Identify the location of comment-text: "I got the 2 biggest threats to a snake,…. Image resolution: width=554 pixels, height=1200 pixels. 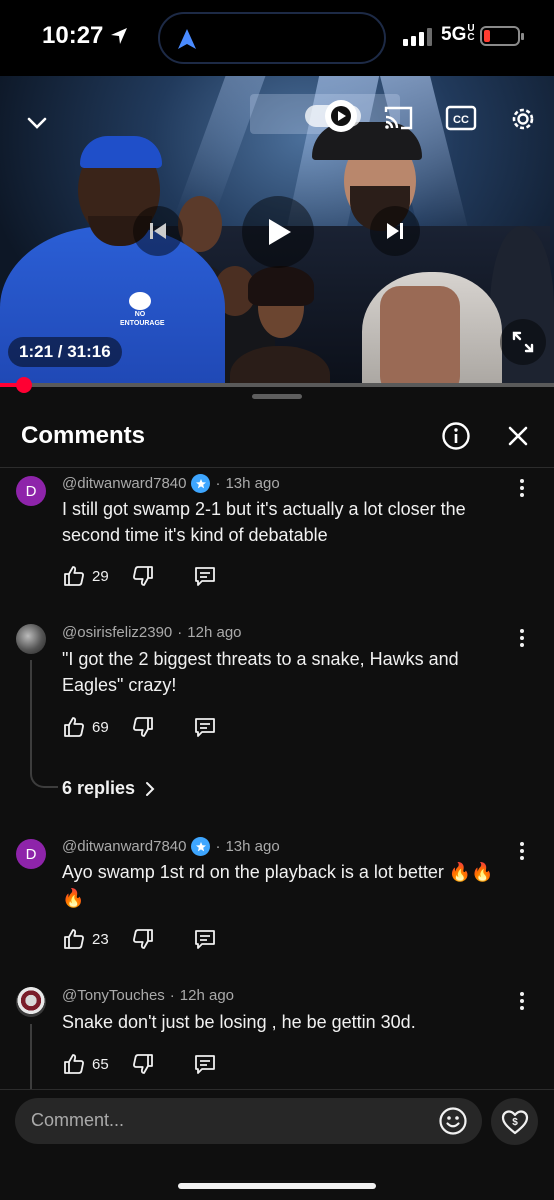
(260, 672).